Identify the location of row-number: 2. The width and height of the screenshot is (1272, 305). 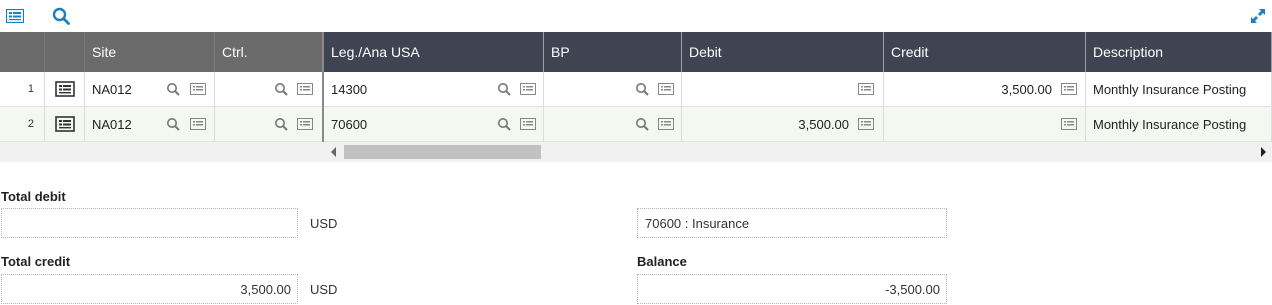
(22, 124).